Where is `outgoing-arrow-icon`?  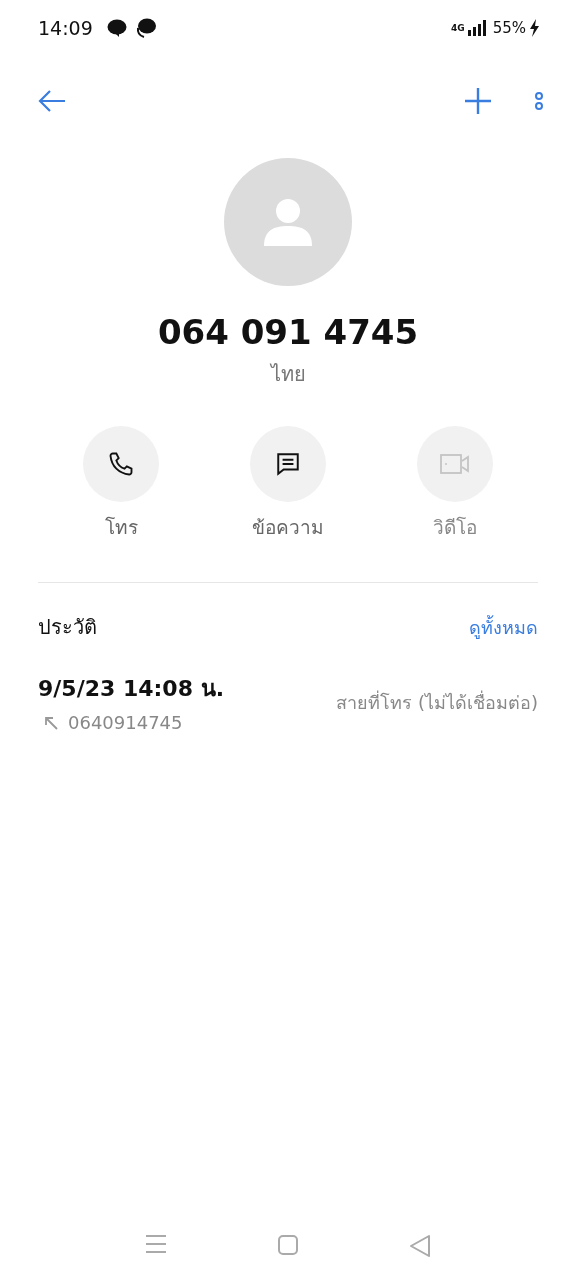
outgoing-arrow-icon is located at coordinates (51, 722).